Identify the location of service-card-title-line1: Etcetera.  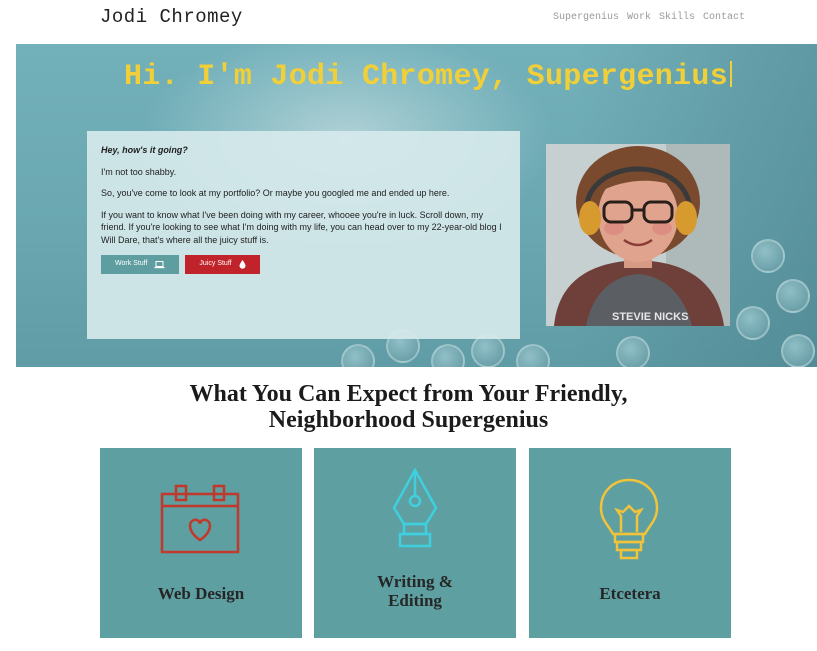
(630, 593).